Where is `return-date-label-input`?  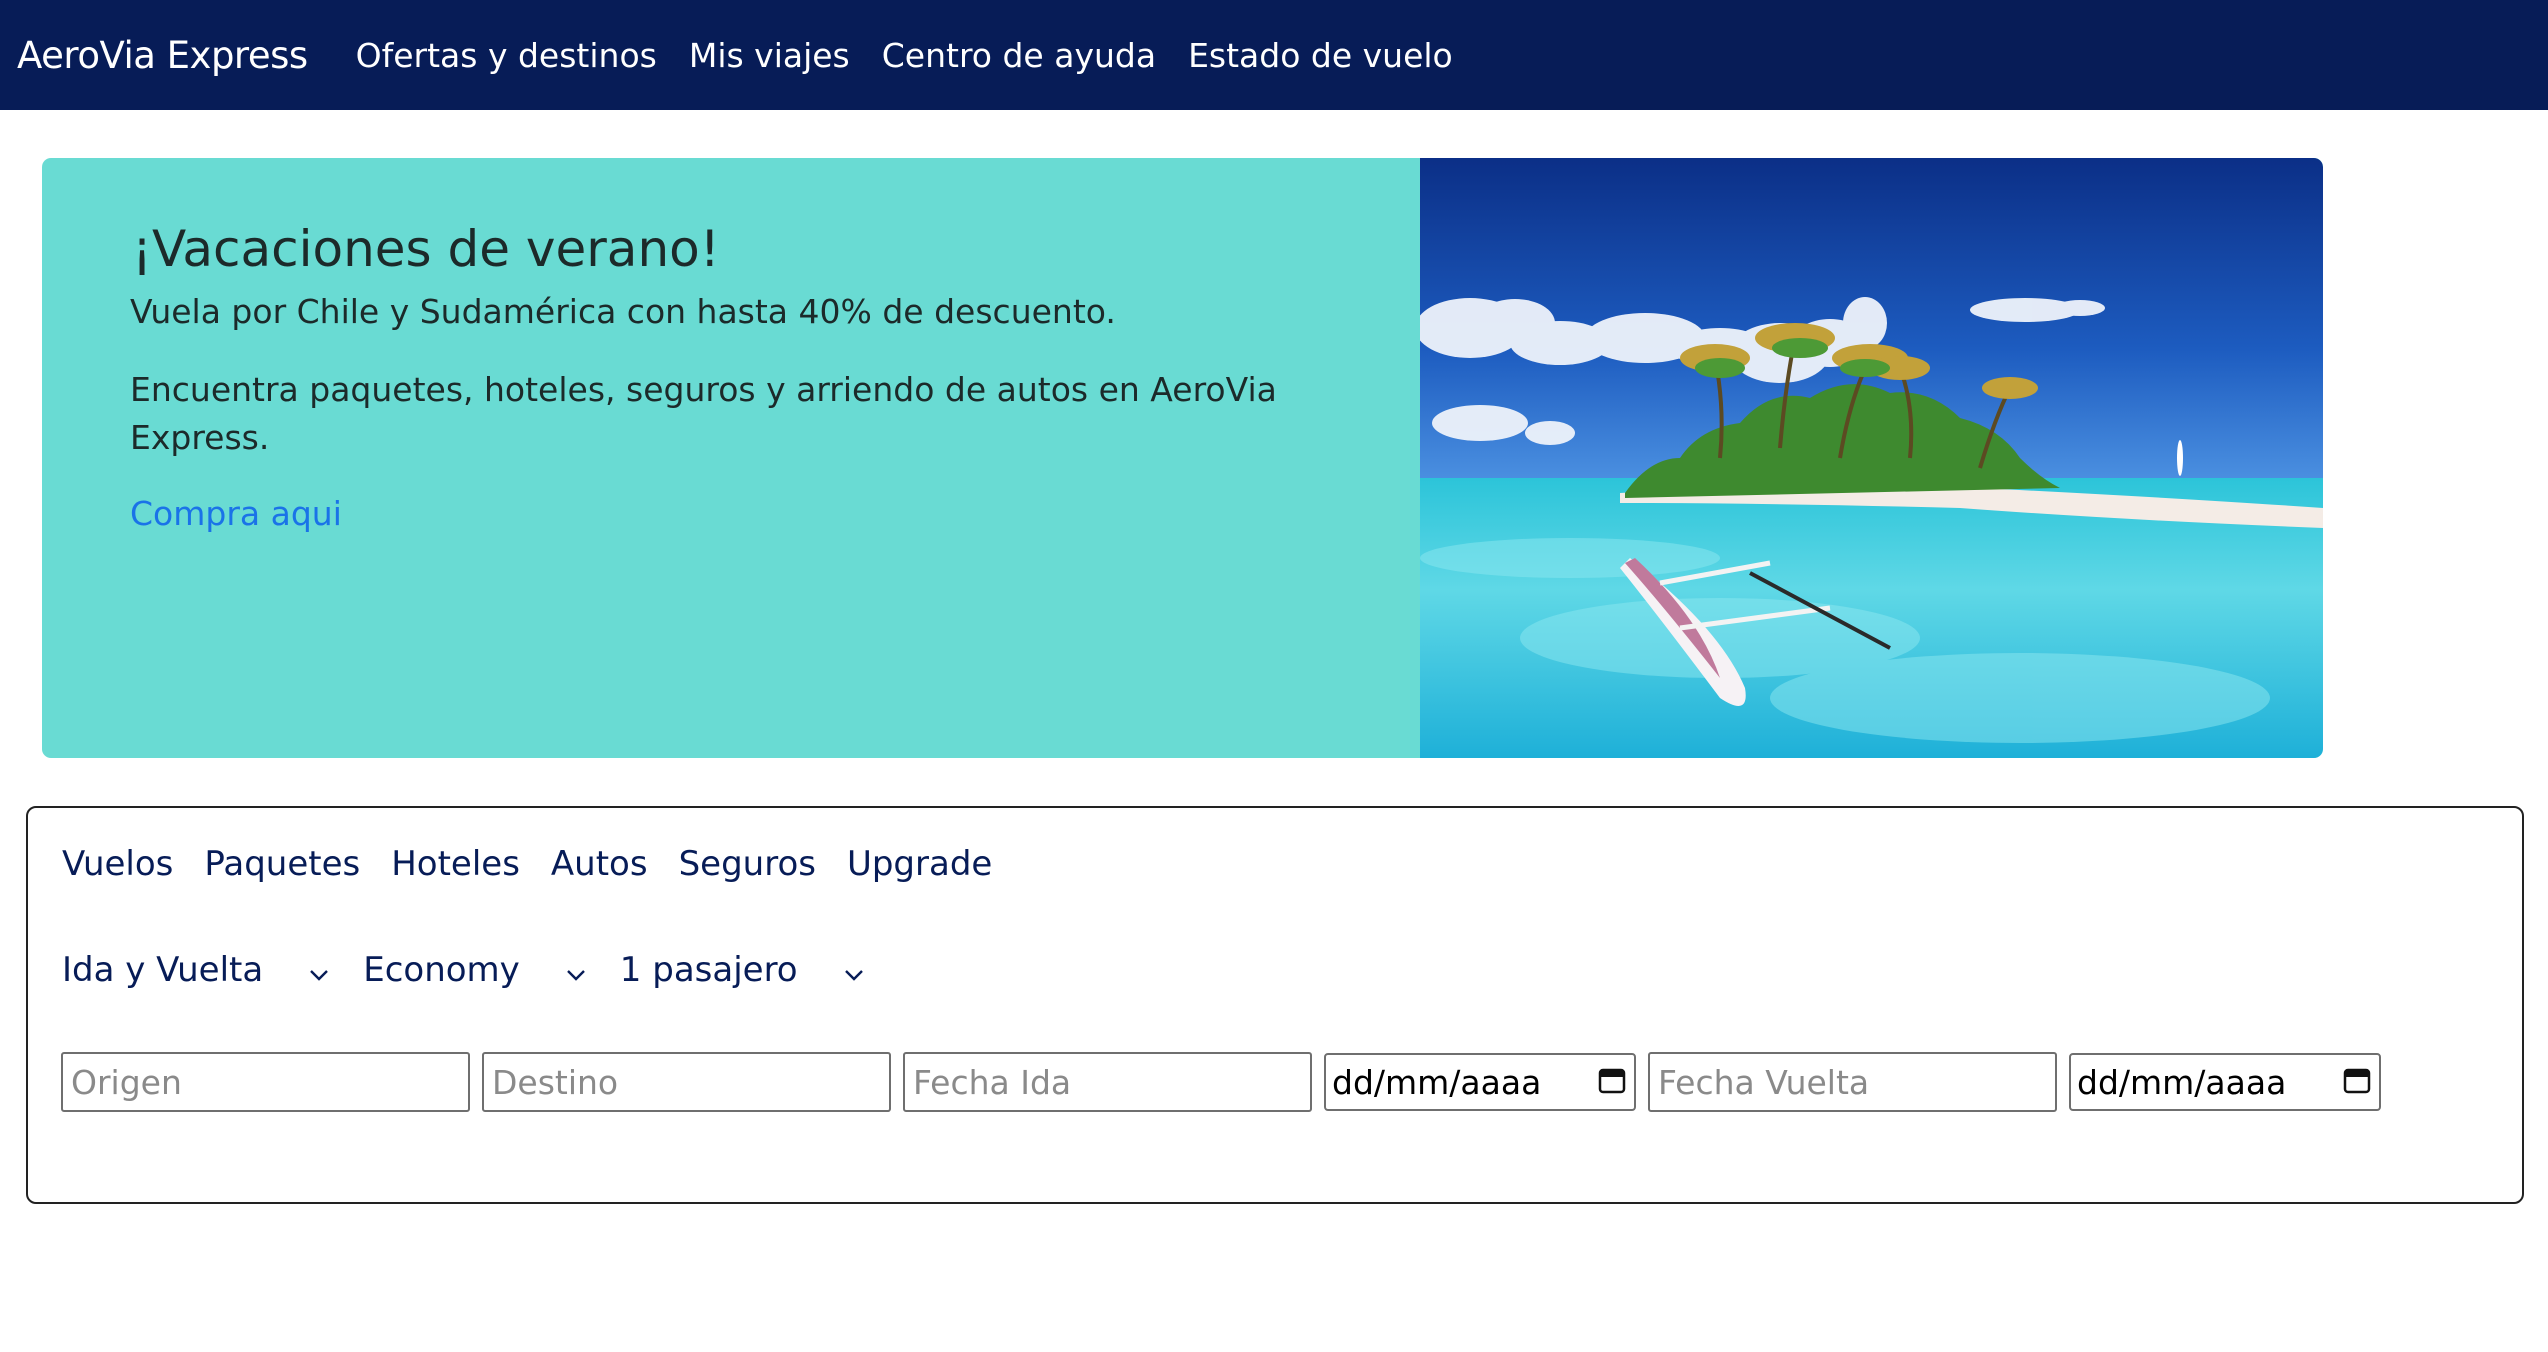
return-date-label-input is located at coordinates (1852, 1082).